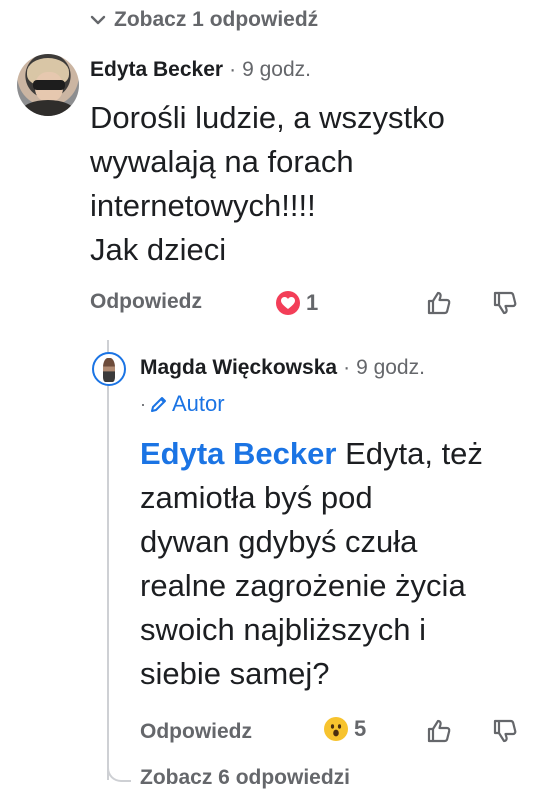  Describe the element at coordinates (267, 117) in the screenshot. I see `comment-line: Dorośli ludzie, a wszystko` at that location.